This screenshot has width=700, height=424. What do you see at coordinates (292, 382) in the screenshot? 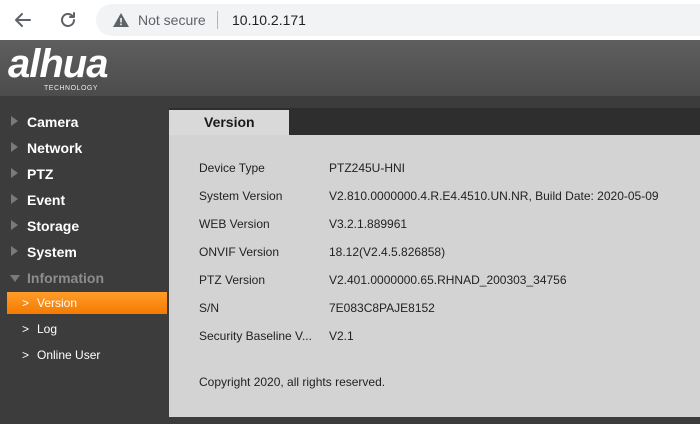
I see `copyright-text: Copyright 2020, all rights reserved.` at bounding box center [292, 382].